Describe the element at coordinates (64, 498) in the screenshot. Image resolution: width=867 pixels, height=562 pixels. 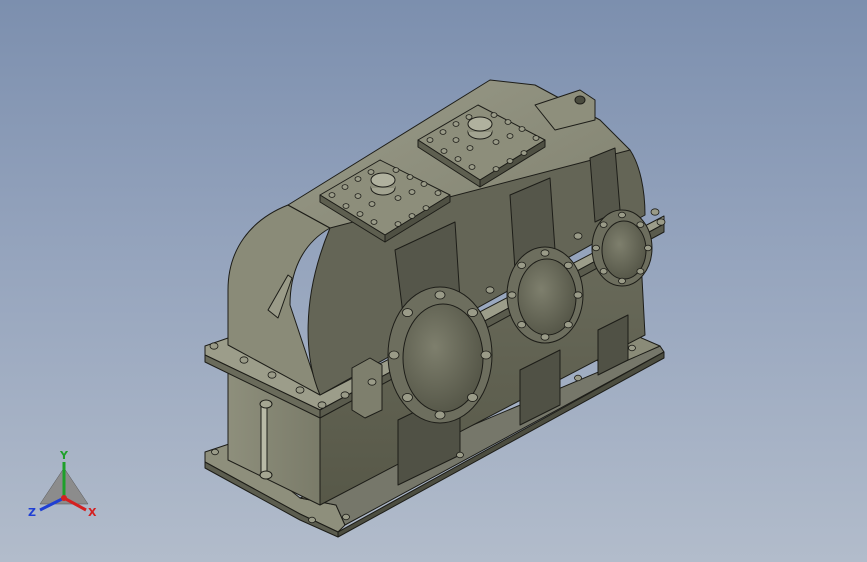
I see `triad-origin-icon` at that location.